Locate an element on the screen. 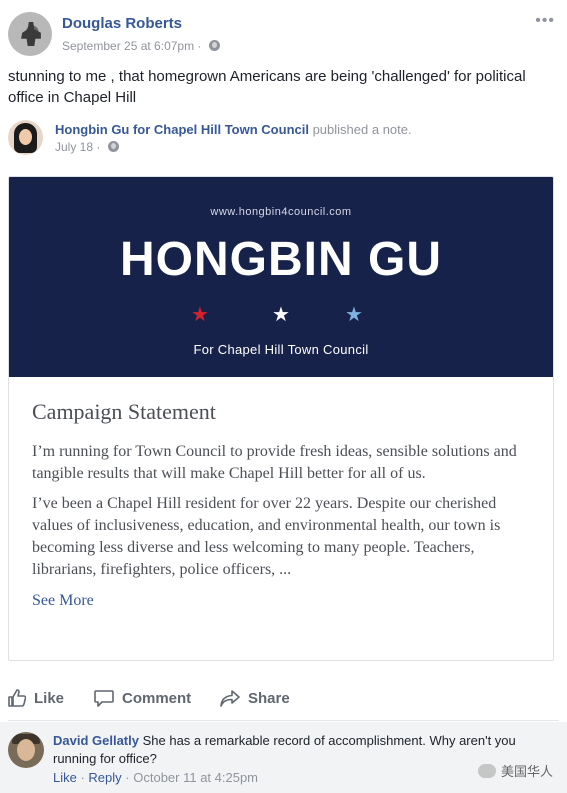 Image resolution: width=567 pixels, height=793 pixels. wechat-icon is located at coordinates (486, 770).